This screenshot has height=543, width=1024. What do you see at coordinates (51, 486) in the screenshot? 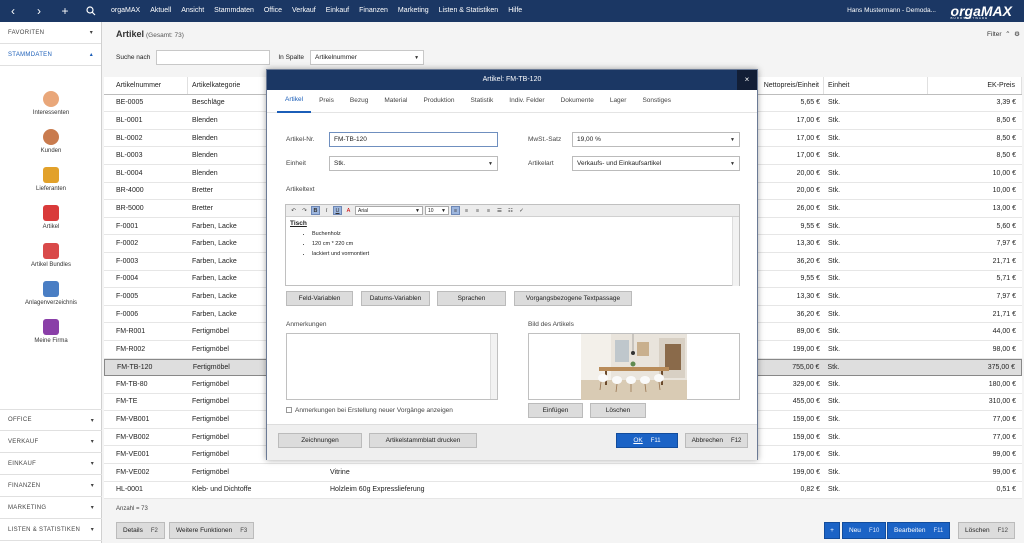
I see `sidebar-section-3: FINANZEN ▾` at bounding box center [51, 486].